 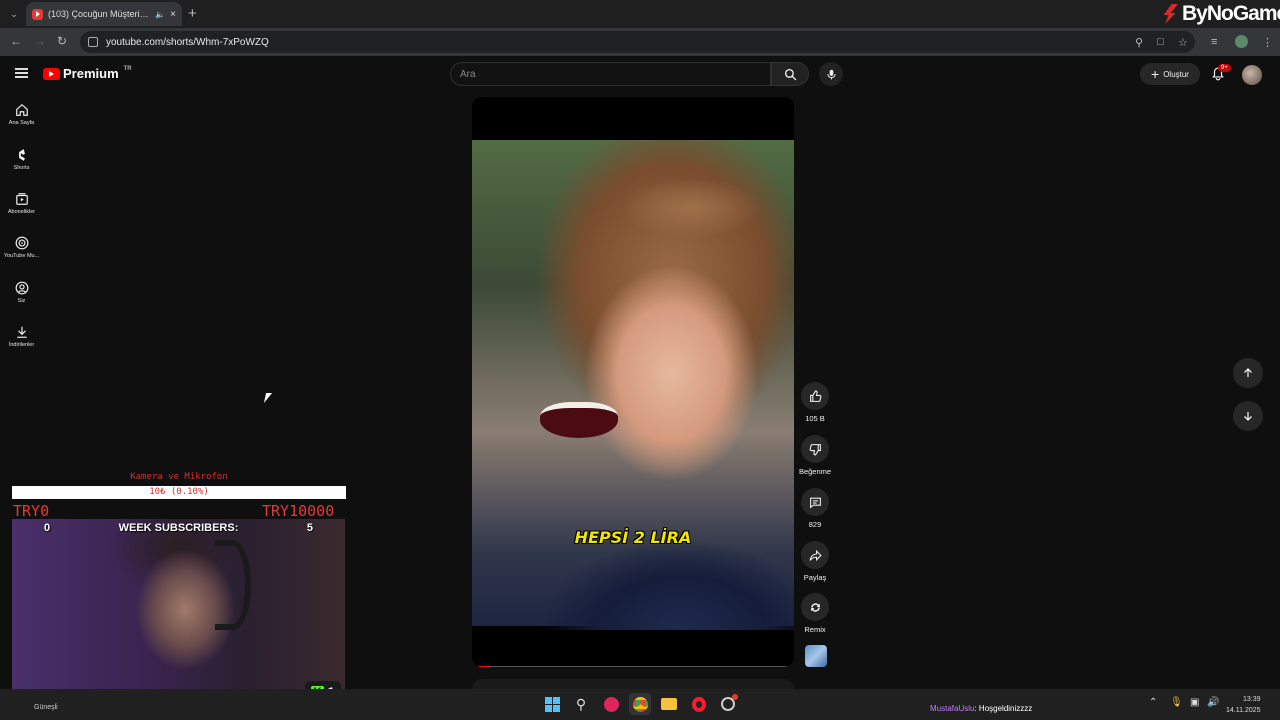 I want to click on next-short-button, so click(x=1248, y=416).